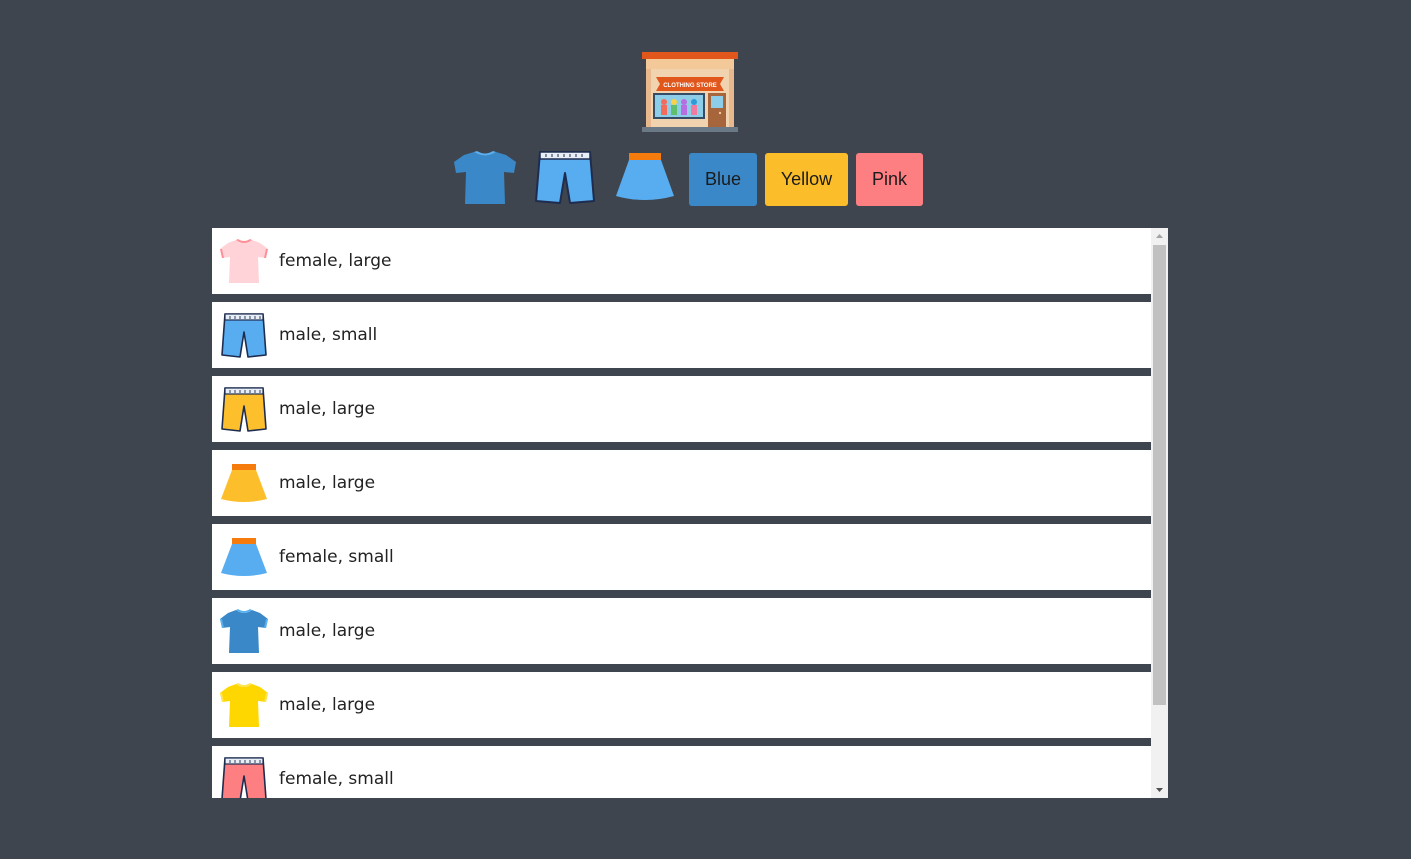 Image resolution: width=1411 pixels, height=859 pixels. I want to click on scrollbar-thumb, so click(1159, 475).